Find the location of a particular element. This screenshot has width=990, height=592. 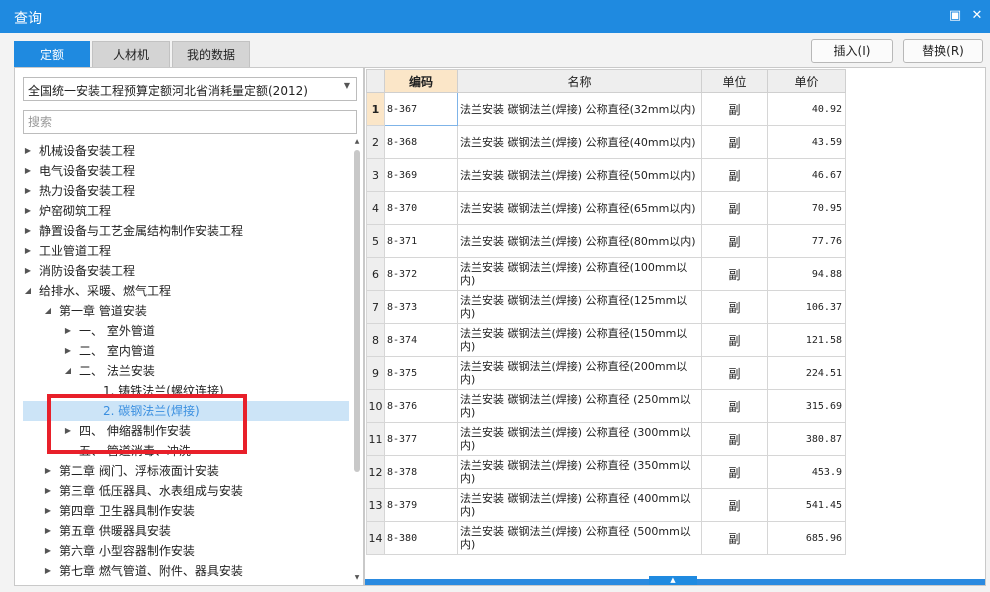

tree-node: ▶ 电气设备安装工程 is located at coordinates (186, 171).